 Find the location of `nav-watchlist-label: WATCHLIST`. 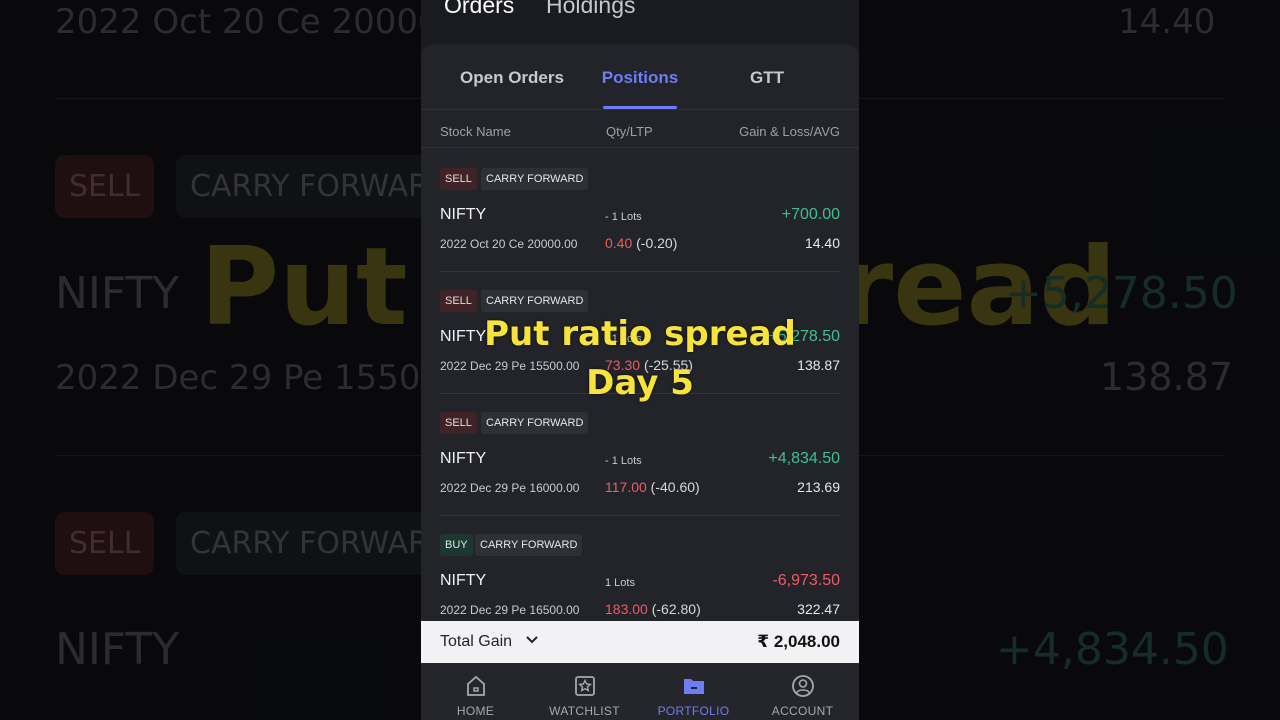

nav-watchlist-label: WATCHLIST is located at coordinates (584, 711).